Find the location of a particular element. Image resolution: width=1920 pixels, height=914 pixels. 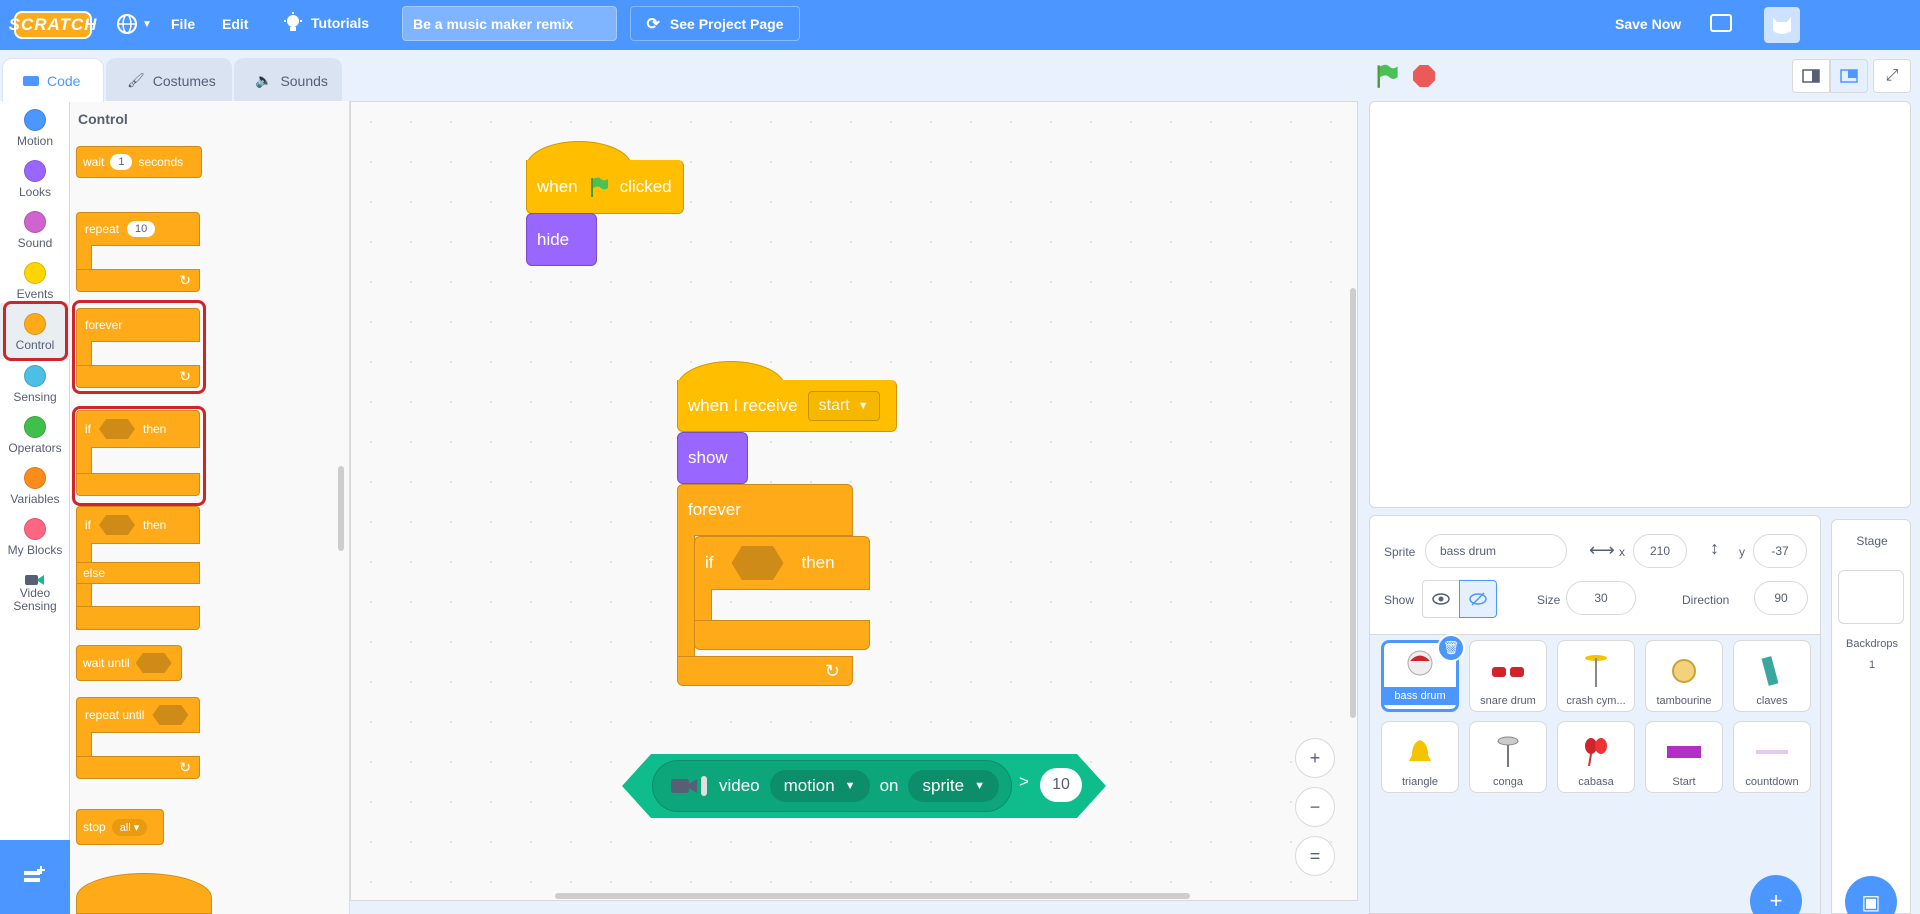

category-sound: Sound is located at coordinates (35, 230).